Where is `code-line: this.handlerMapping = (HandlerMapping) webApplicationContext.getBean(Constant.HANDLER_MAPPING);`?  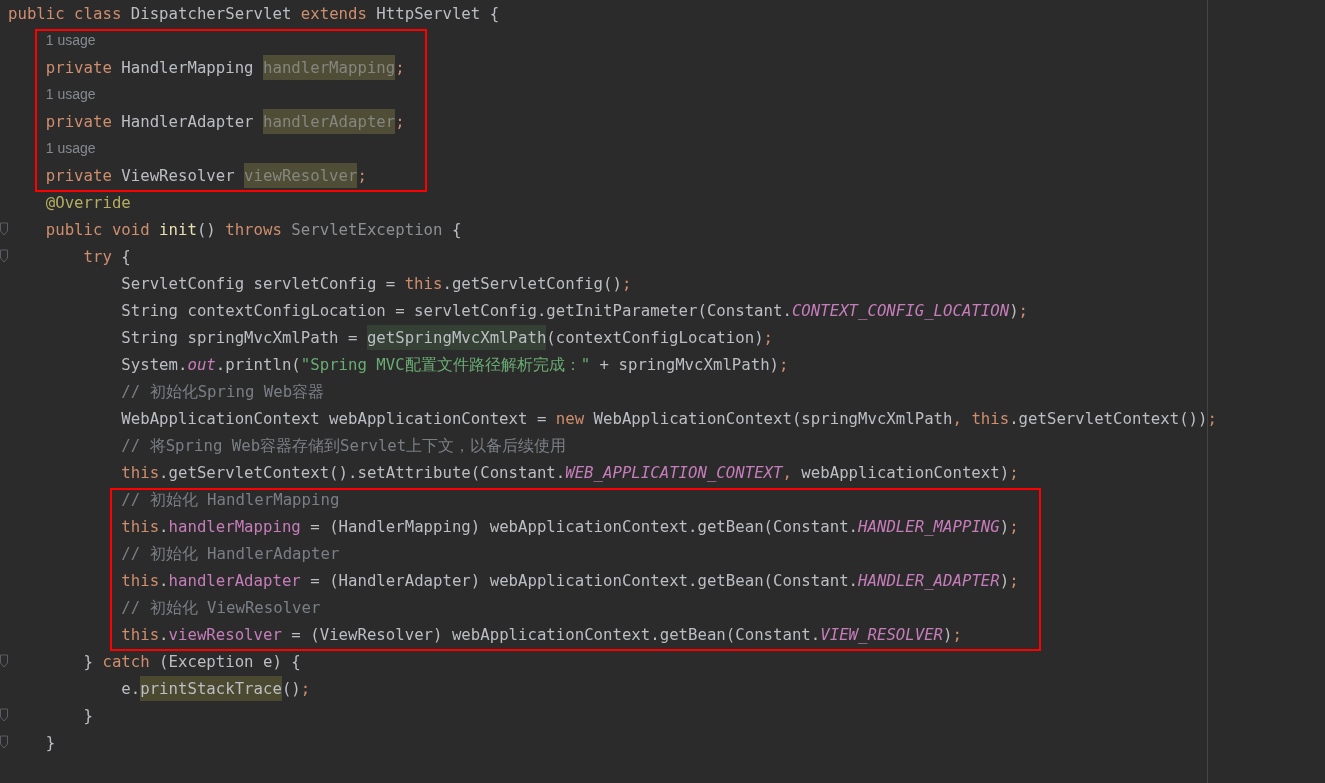 code-line: this.handlerMapping = (HandlerMapping) webApplicationContext.getBean(Constant.HANDLER_MAPPING); is located at coordinates (570, 526).